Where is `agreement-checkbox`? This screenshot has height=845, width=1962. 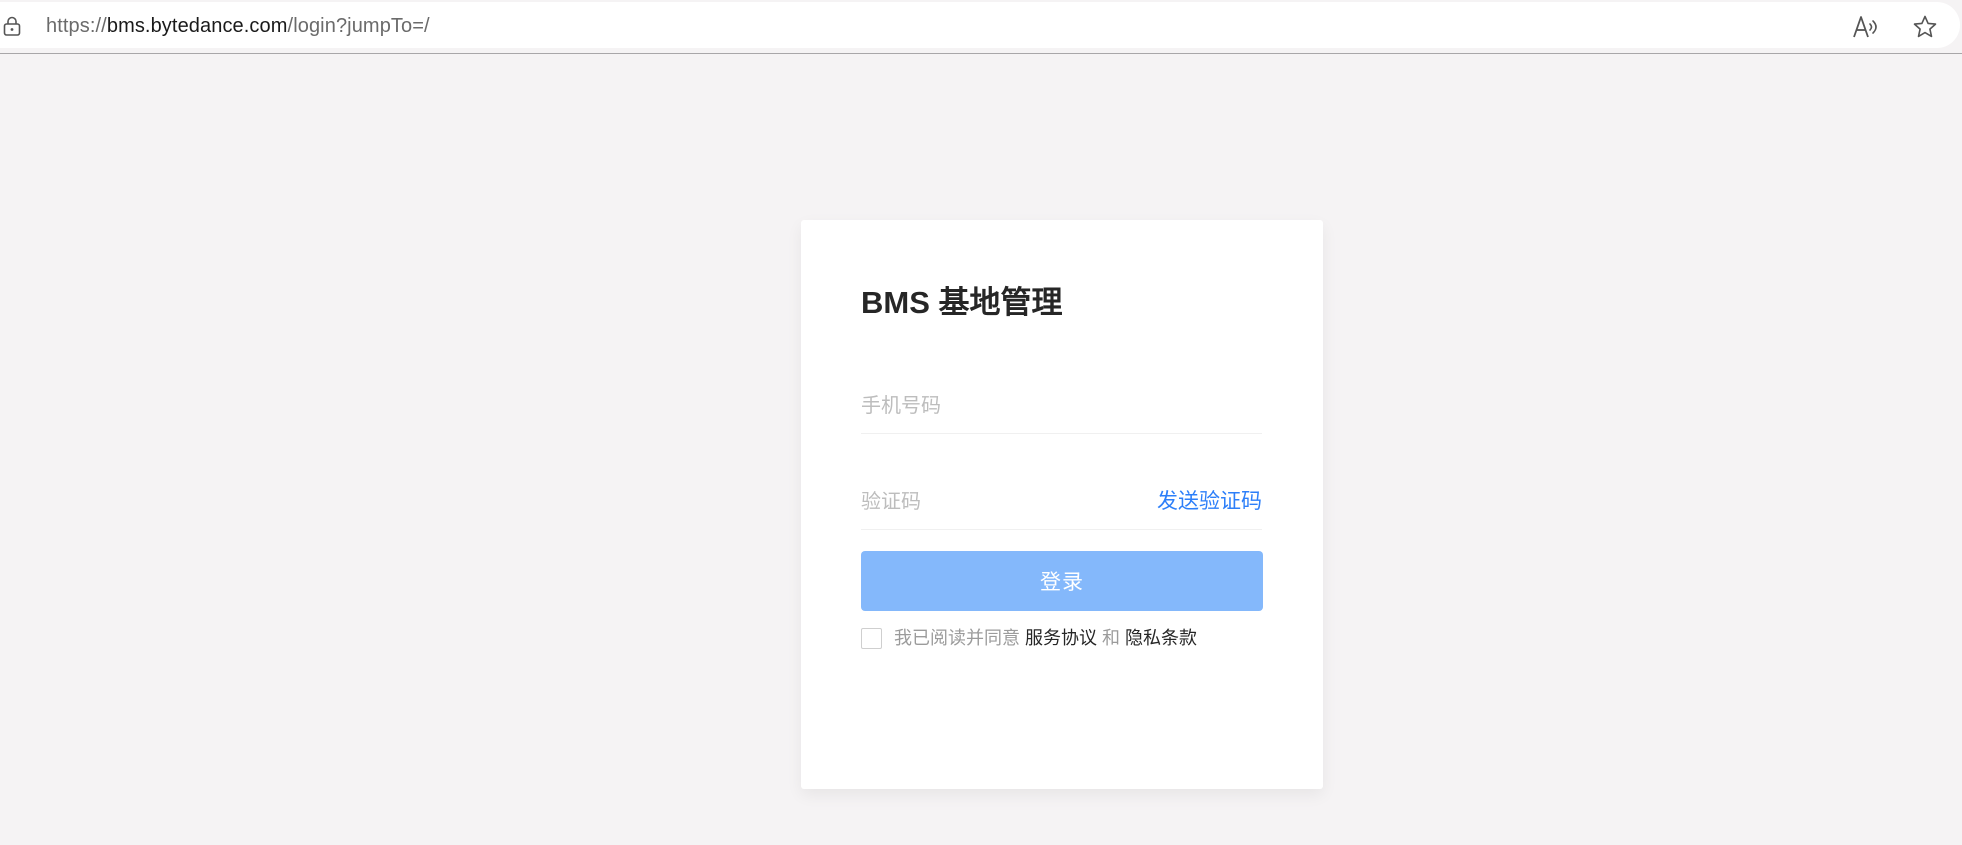
agreement-checkbox is located at coordinates (871, 638).